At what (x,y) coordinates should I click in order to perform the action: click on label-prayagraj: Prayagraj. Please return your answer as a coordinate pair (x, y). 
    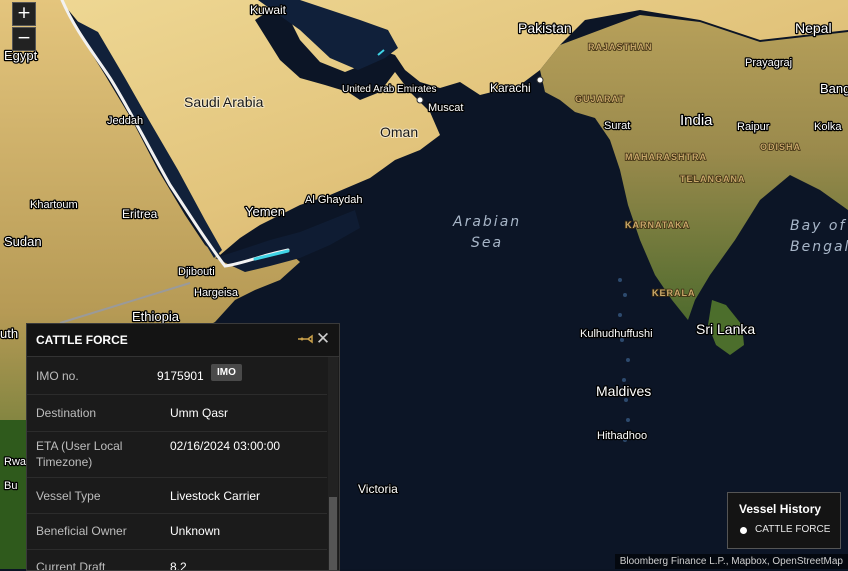
    Looking at the image, I should click on (768, 63).